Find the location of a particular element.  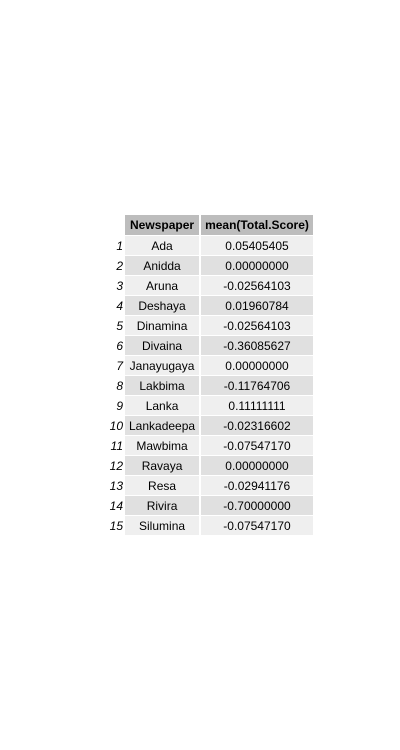

row-index: 12 is located at coordinates (111, 466).